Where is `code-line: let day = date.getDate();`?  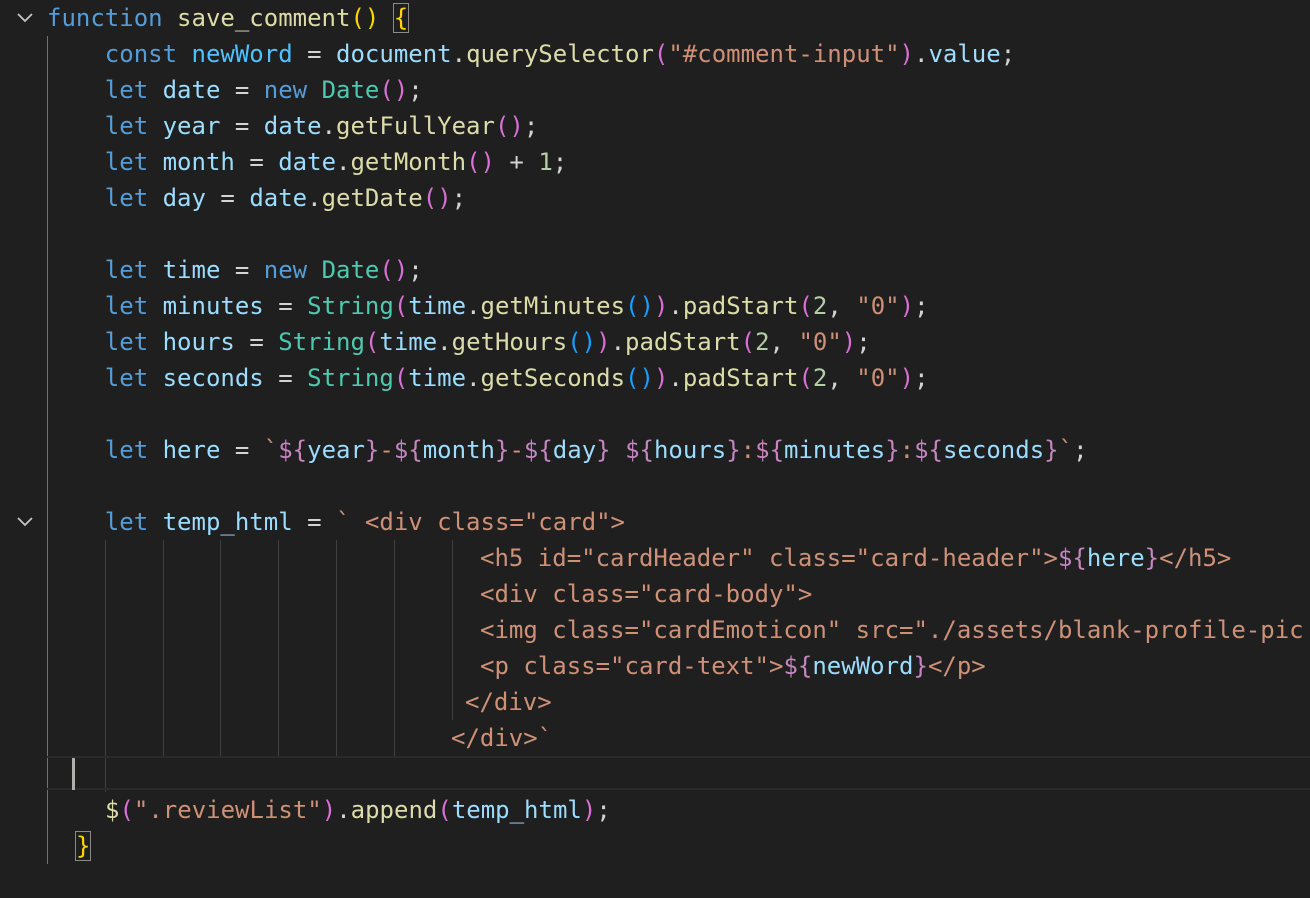
code-line: let day = date.getDate(); is located at coordinates (256, 198).